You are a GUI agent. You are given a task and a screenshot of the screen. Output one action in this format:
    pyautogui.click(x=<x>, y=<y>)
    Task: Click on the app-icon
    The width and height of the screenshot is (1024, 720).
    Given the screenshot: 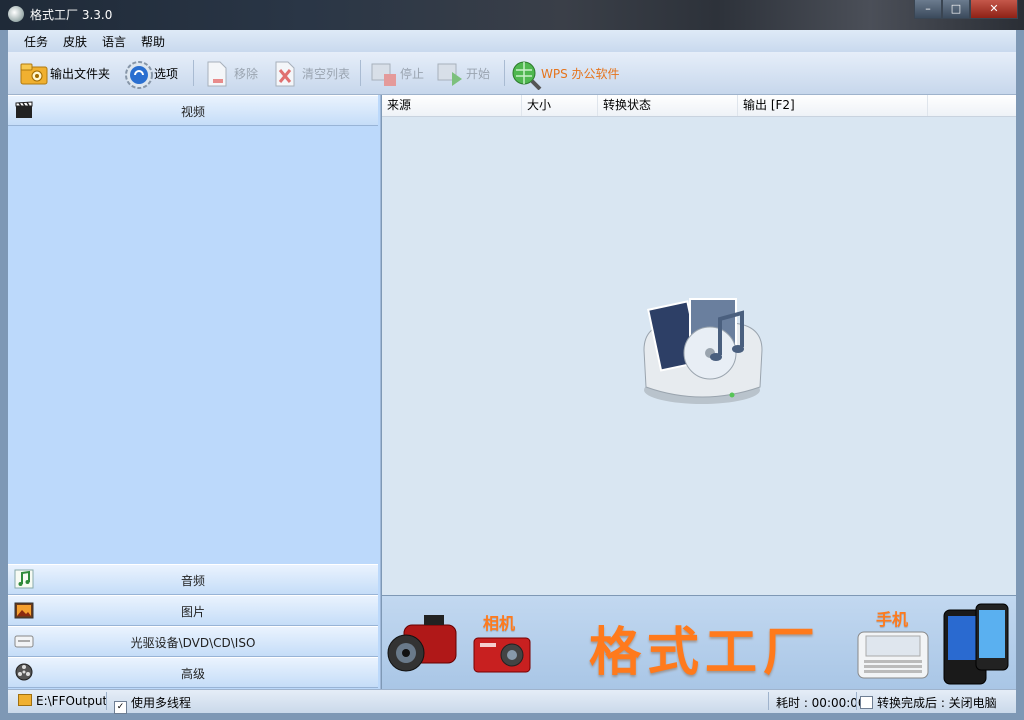 What is the action you would take?
    pyautogui.click(x=16, y=14)
    